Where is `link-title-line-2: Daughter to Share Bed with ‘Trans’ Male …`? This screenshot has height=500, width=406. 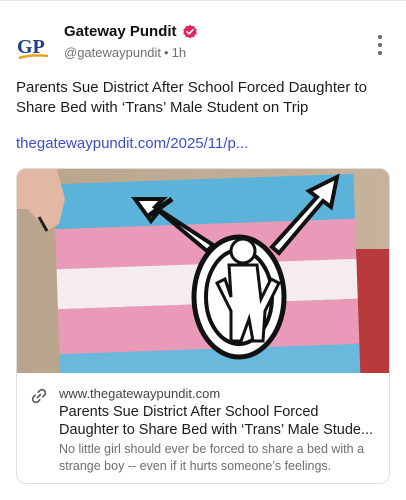
link-title-line-2: Daughter to Share Bed with ‘Trans’ Male … is located at coordinates (216, 430).